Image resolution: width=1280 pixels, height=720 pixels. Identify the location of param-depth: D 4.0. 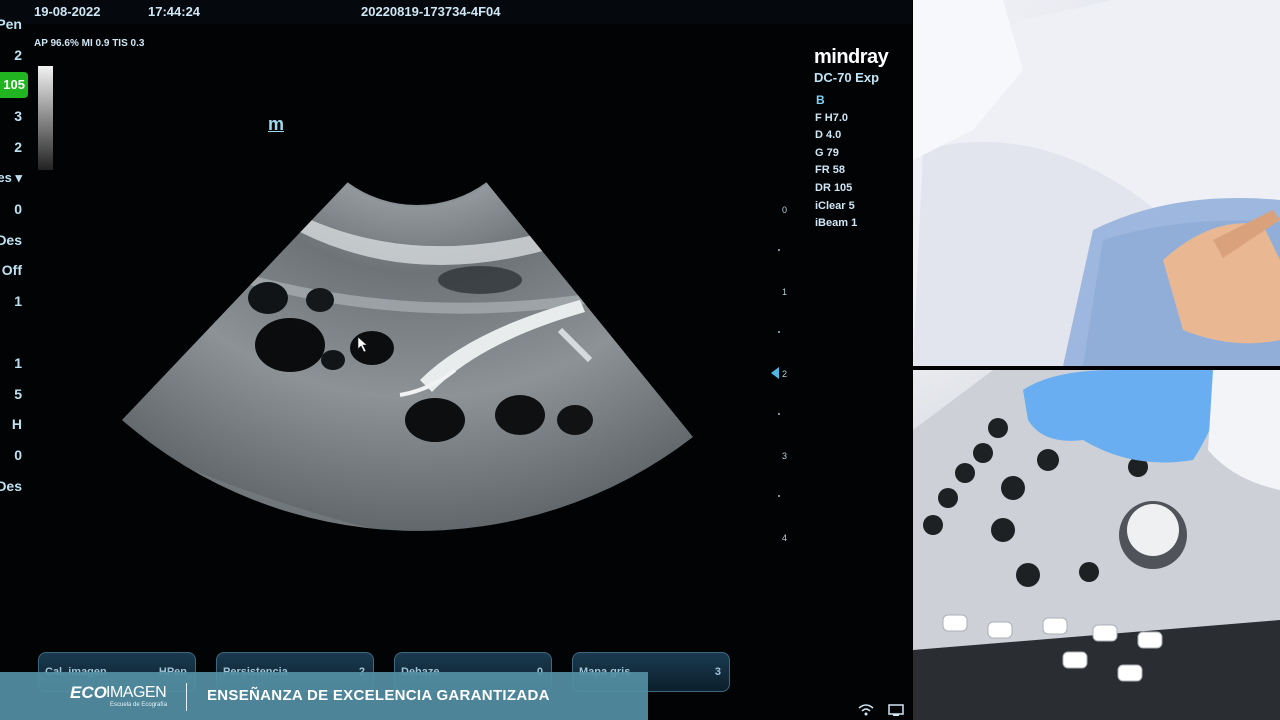
(828, 135).